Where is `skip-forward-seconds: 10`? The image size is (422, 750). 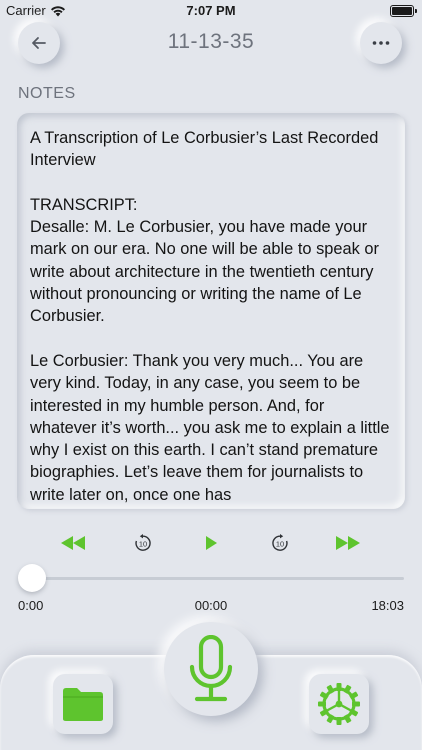 skip-forward-seconds: 10 is located at coordinates (280, 544).